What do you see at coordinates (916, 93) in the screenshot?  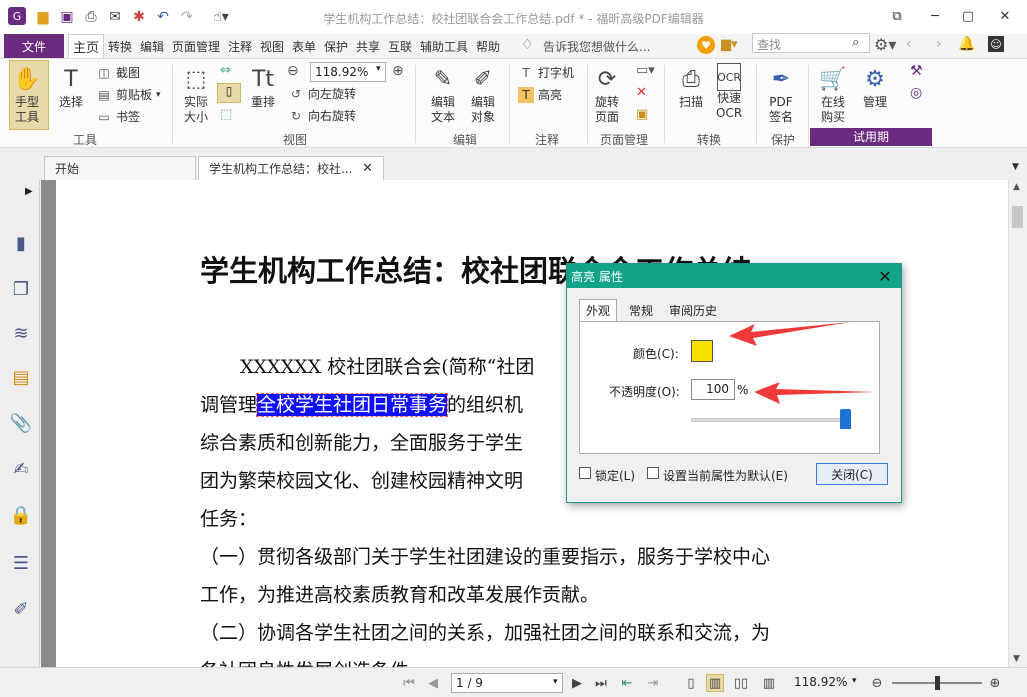 I see `globe-icon: ◎` at bounding box center [916, 93].